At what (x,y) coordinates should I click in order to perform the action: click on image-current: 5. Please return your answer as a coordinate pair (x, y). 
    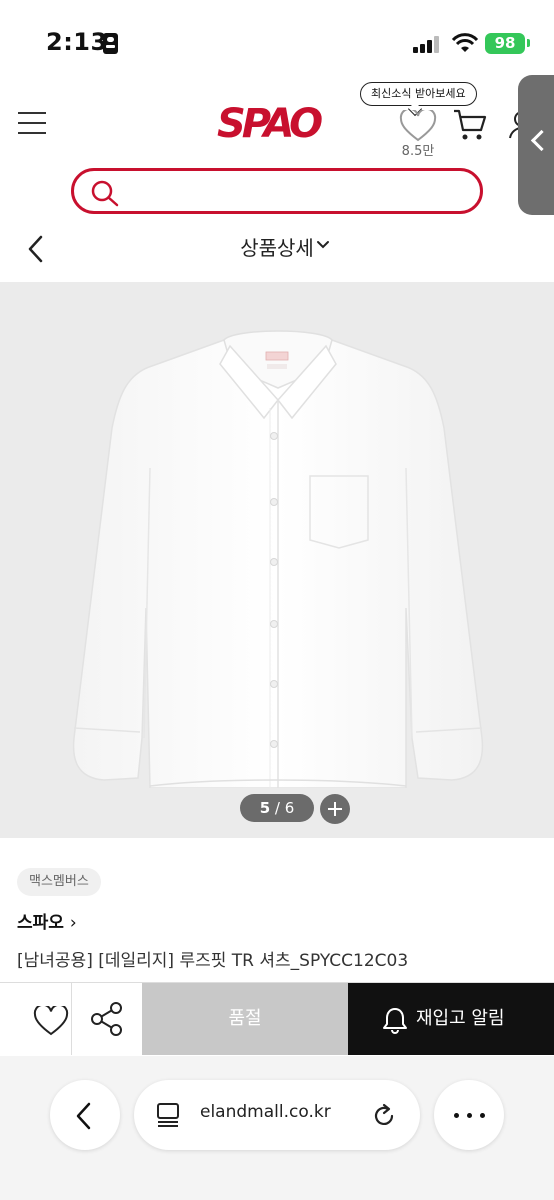
    Looking at the image, I should click on (265, 808).